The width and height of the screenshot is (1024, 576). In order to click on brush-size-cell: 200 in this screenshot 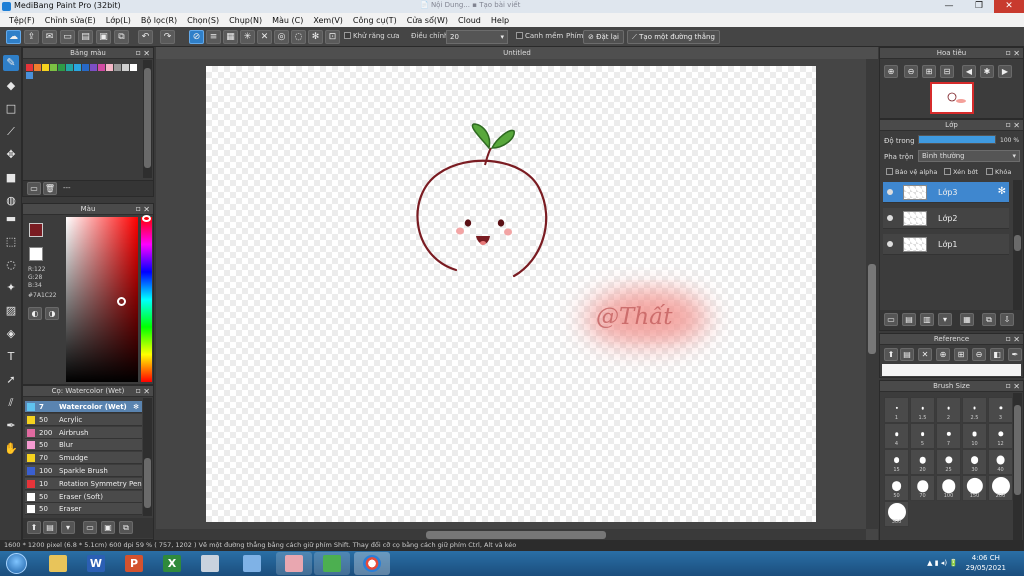, I will do `click(1000, 488)`.